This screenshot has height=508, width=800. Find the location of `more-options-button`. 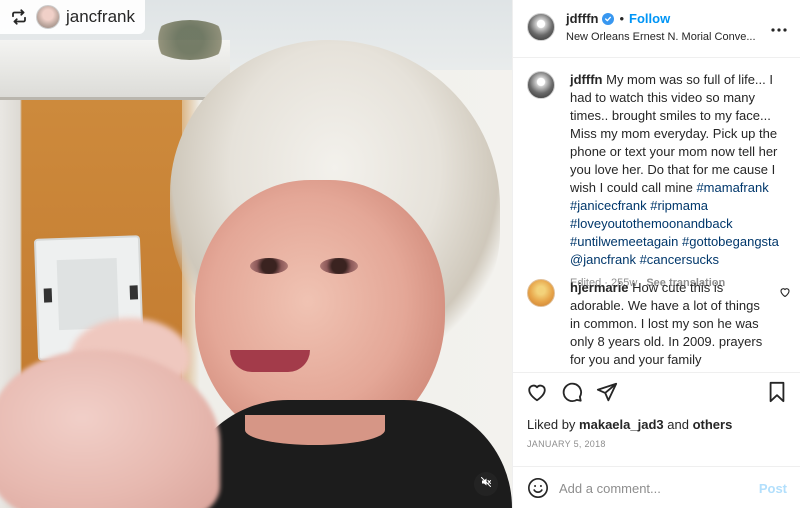

more-options-button is located at coordinates (779, 28).